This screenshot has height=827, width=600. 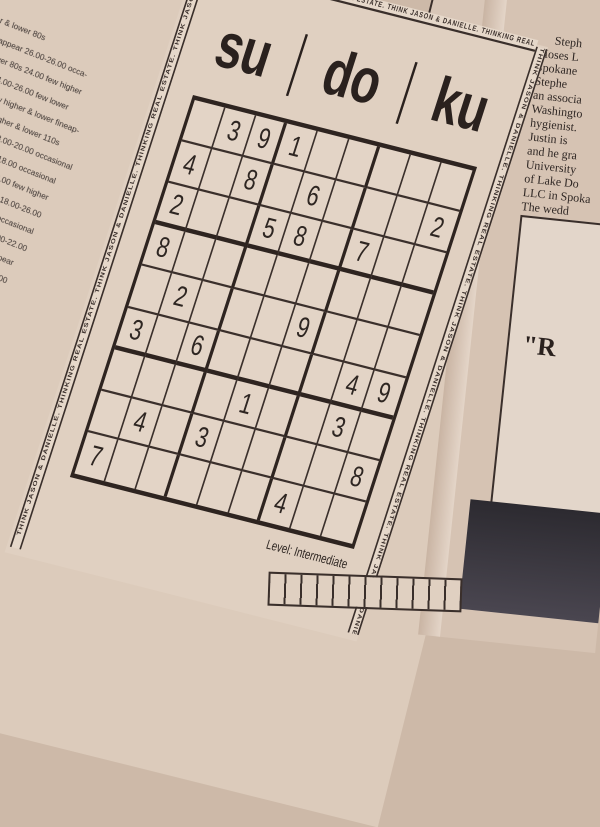 What do you see at coordinates (365, 592) in the screenshot?
I see `bottom-table` at bounding box center [365, 592].